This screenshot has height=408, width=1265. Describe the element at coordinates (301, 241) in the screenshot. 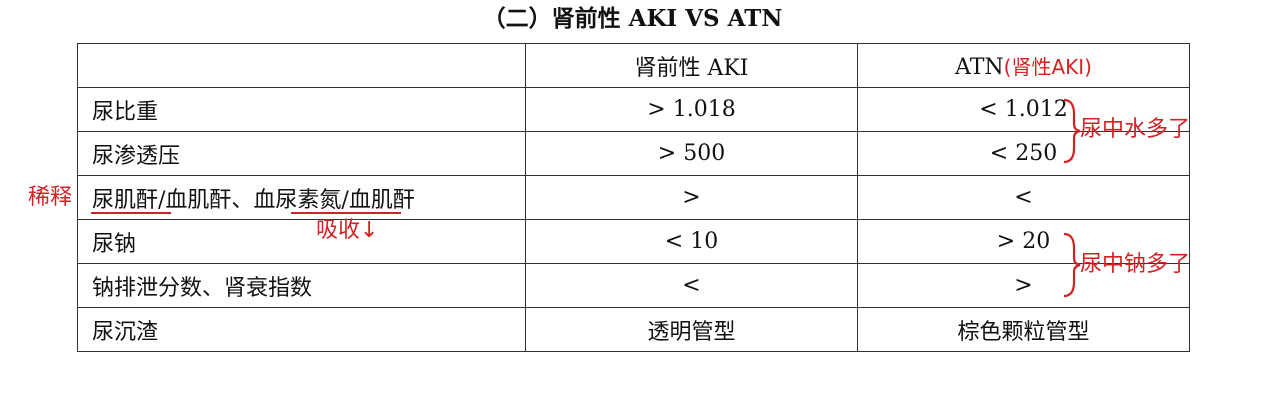

I see `row-label: 尿钠` at that location.